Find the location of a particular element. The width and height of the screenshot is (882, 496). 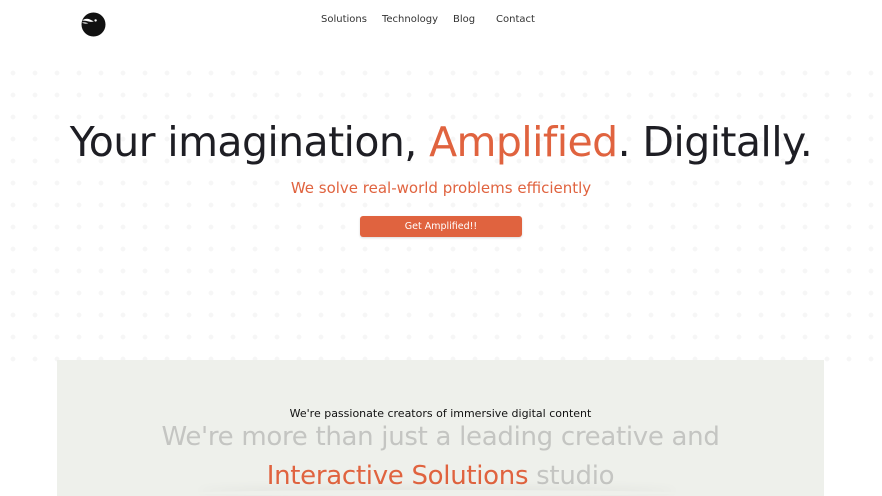

nav-links: Solutions Technology Blog Contact is located at coordinates (441, 22).